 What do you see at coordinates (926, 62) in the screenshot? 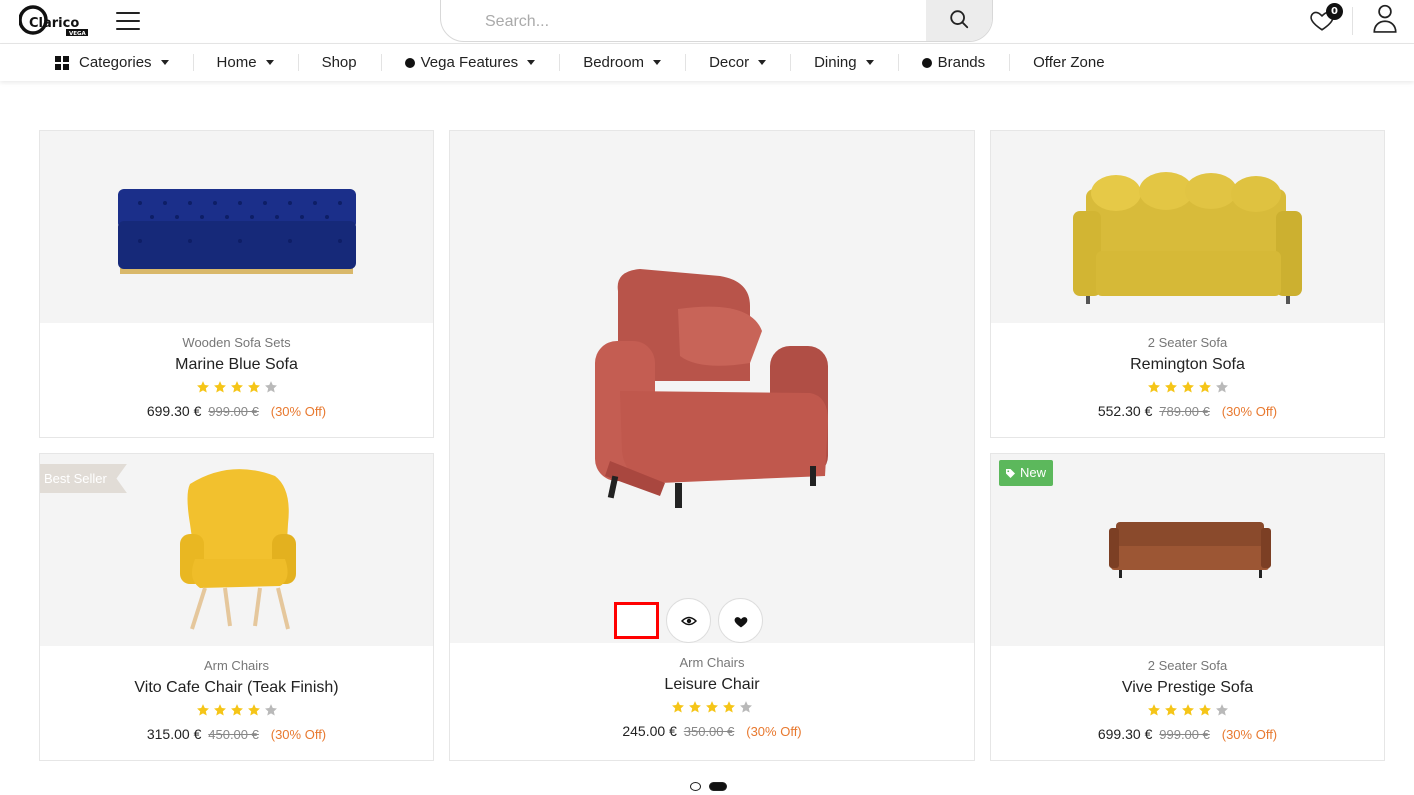
I see `dot-icon` at bounding box center [926, 62].